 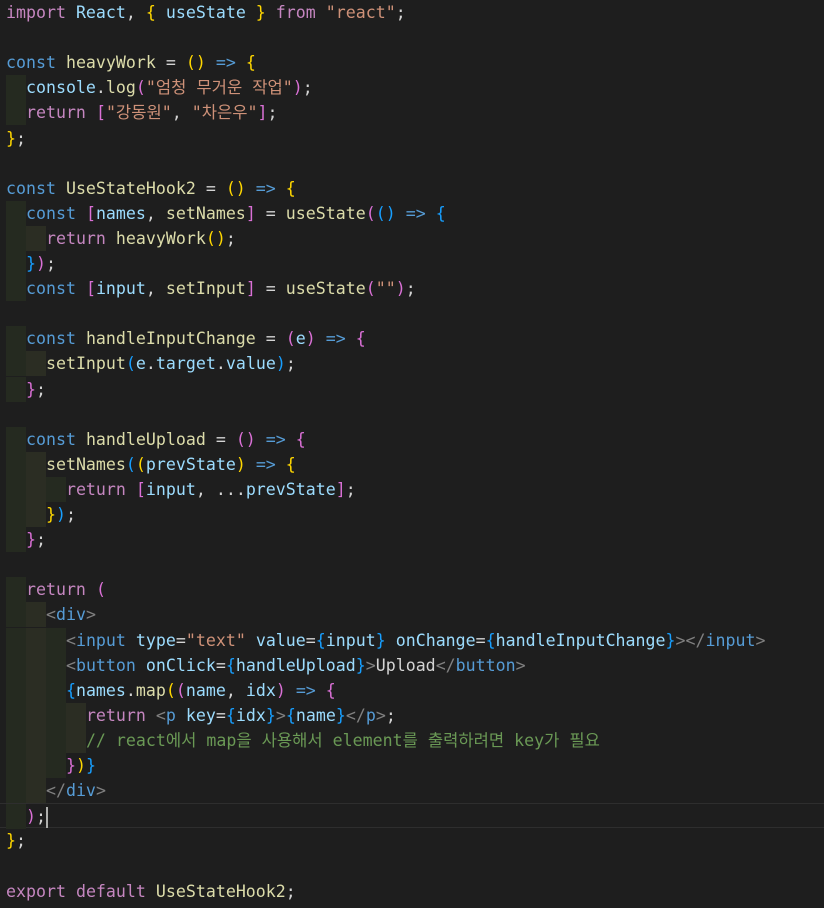 What do you see at coordinates (220, 891) in the screenshot?
I see `code-token: UseStateHook2` at bounding box center [220, 891].